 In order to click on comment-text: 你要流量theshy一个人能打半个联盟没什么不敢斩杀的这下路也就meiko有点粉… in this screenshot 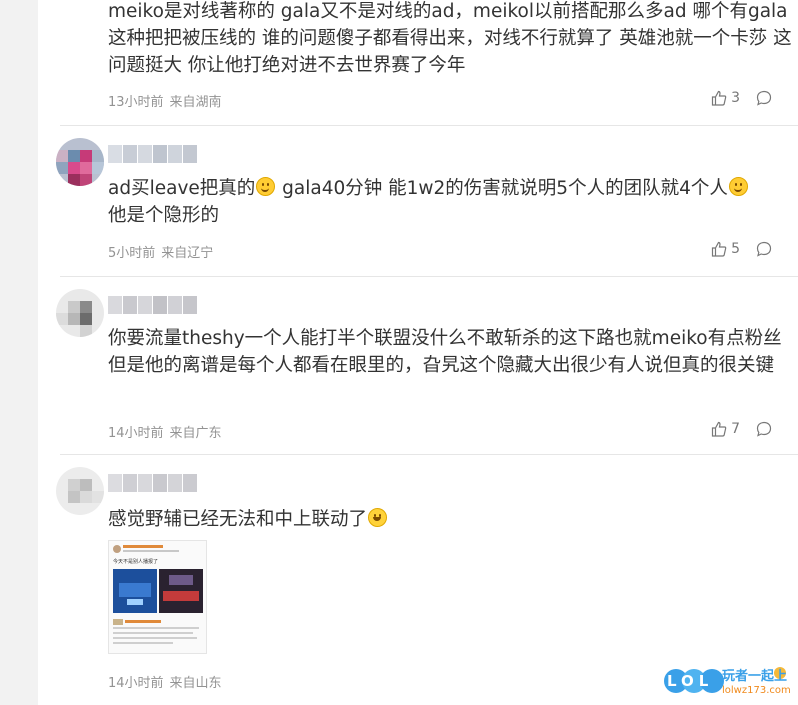, I will do `click(445, 352)`.